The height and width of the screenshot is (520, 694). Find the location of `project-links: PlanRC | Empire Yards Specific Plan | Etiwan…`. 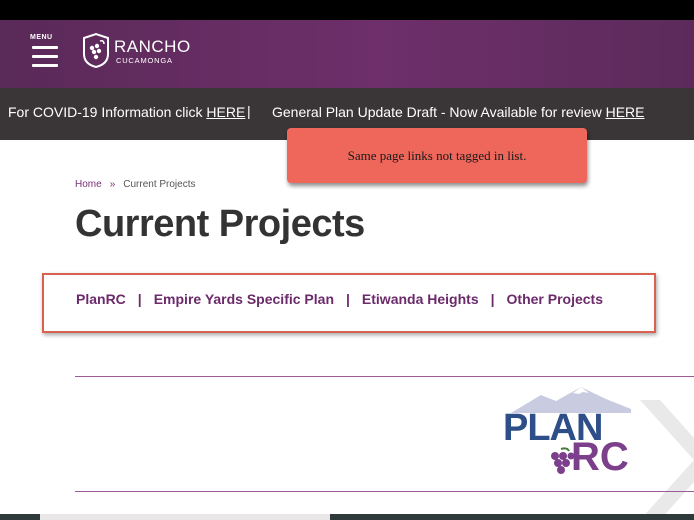

project-links: PlanRC | Empire Yards Specific Plan | Etiwan… is located at coordinates (339, 299).